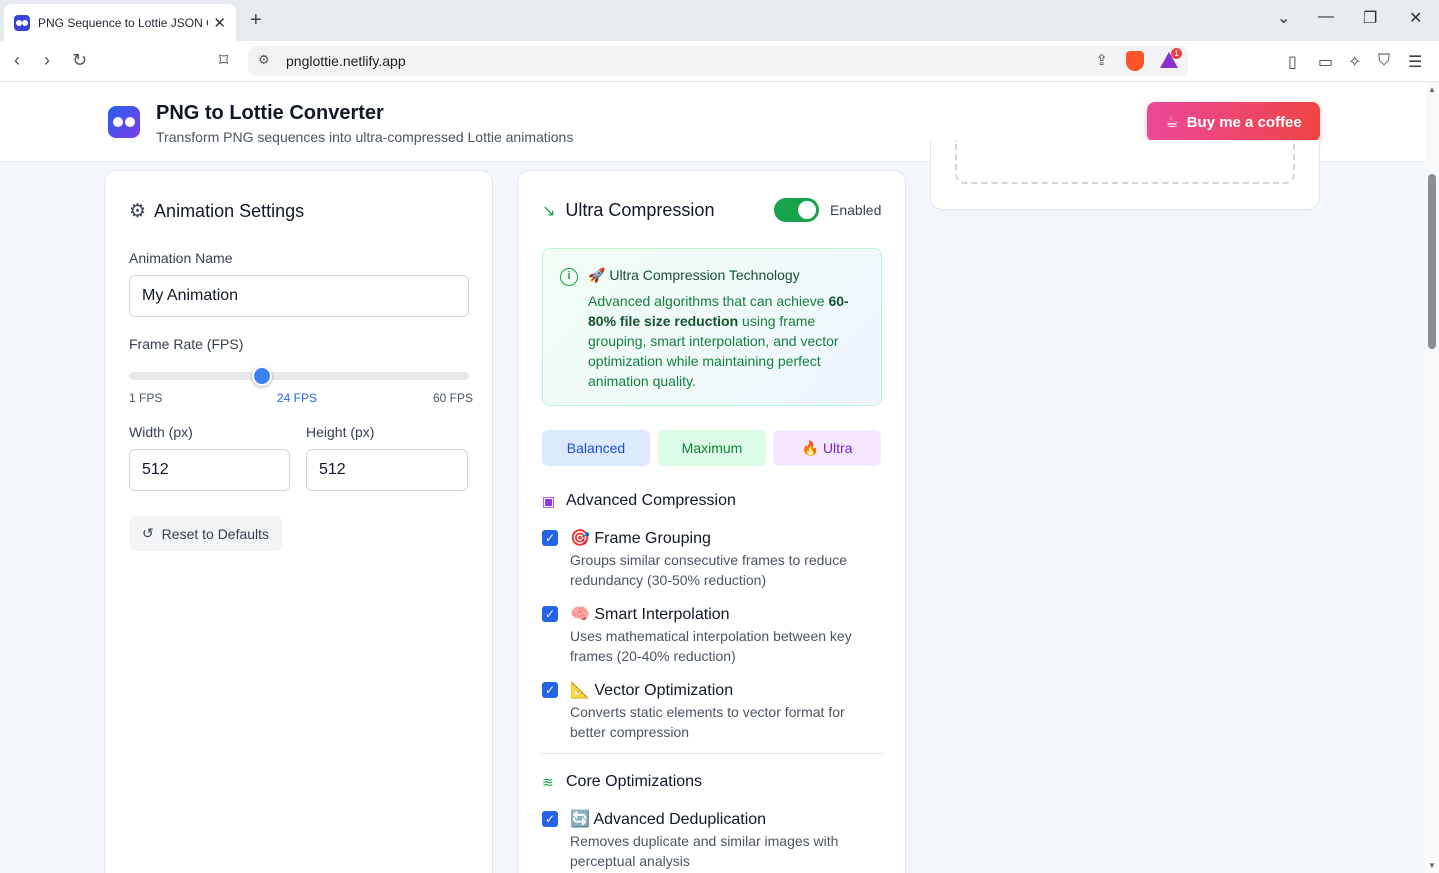  I want to click on advanced-compression-header: ▣ Advanced Compression, so click(639, 501).